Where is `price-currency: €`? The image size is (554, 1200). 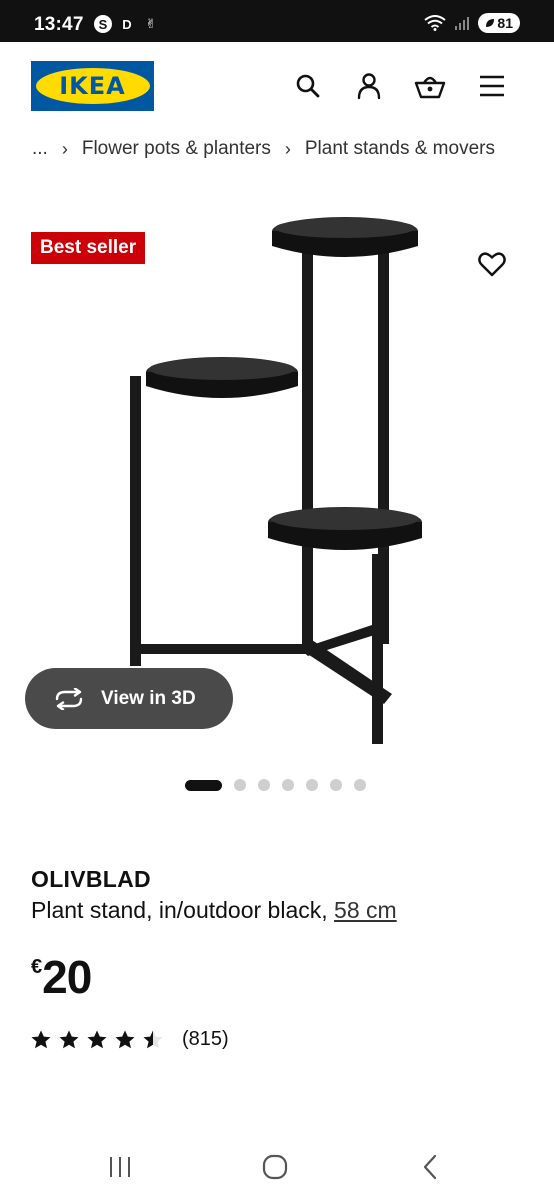
price-currency: € is located at coordinates (37, 967).